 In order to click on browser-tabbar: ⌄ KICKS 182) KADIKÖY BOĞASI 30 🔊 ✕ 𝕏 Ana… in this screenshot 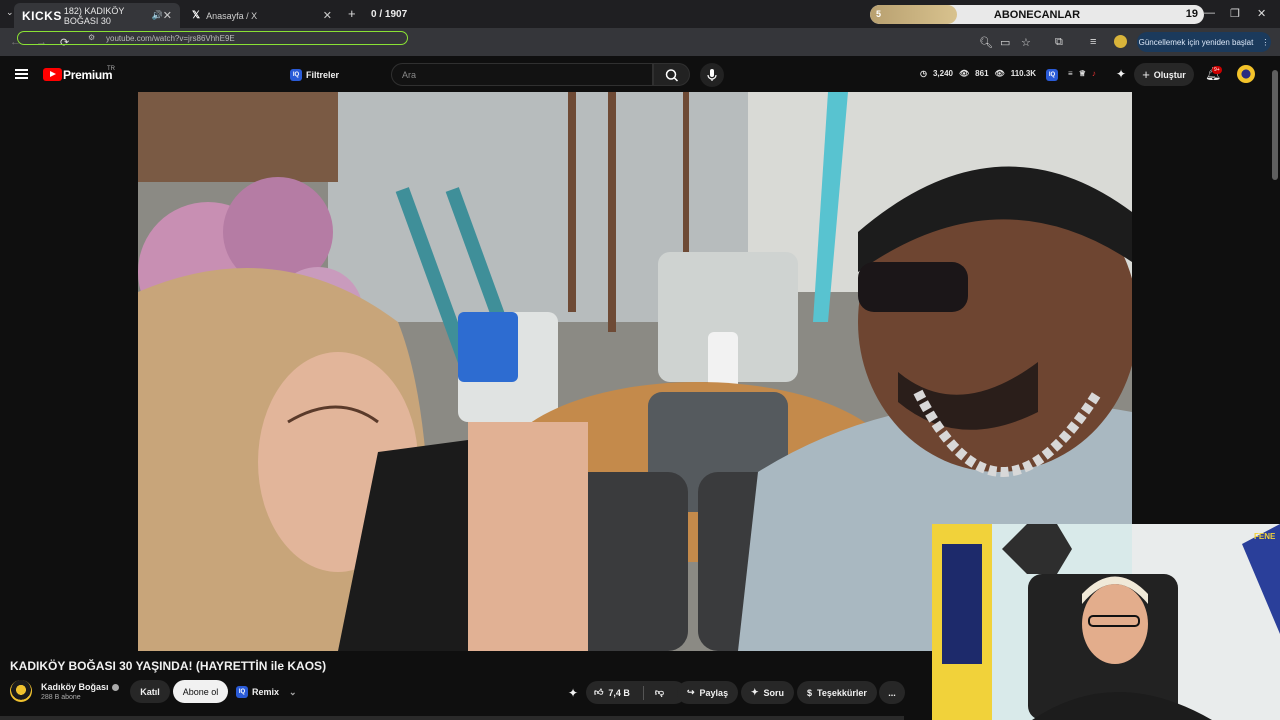, I will do `click(640, 14)`.